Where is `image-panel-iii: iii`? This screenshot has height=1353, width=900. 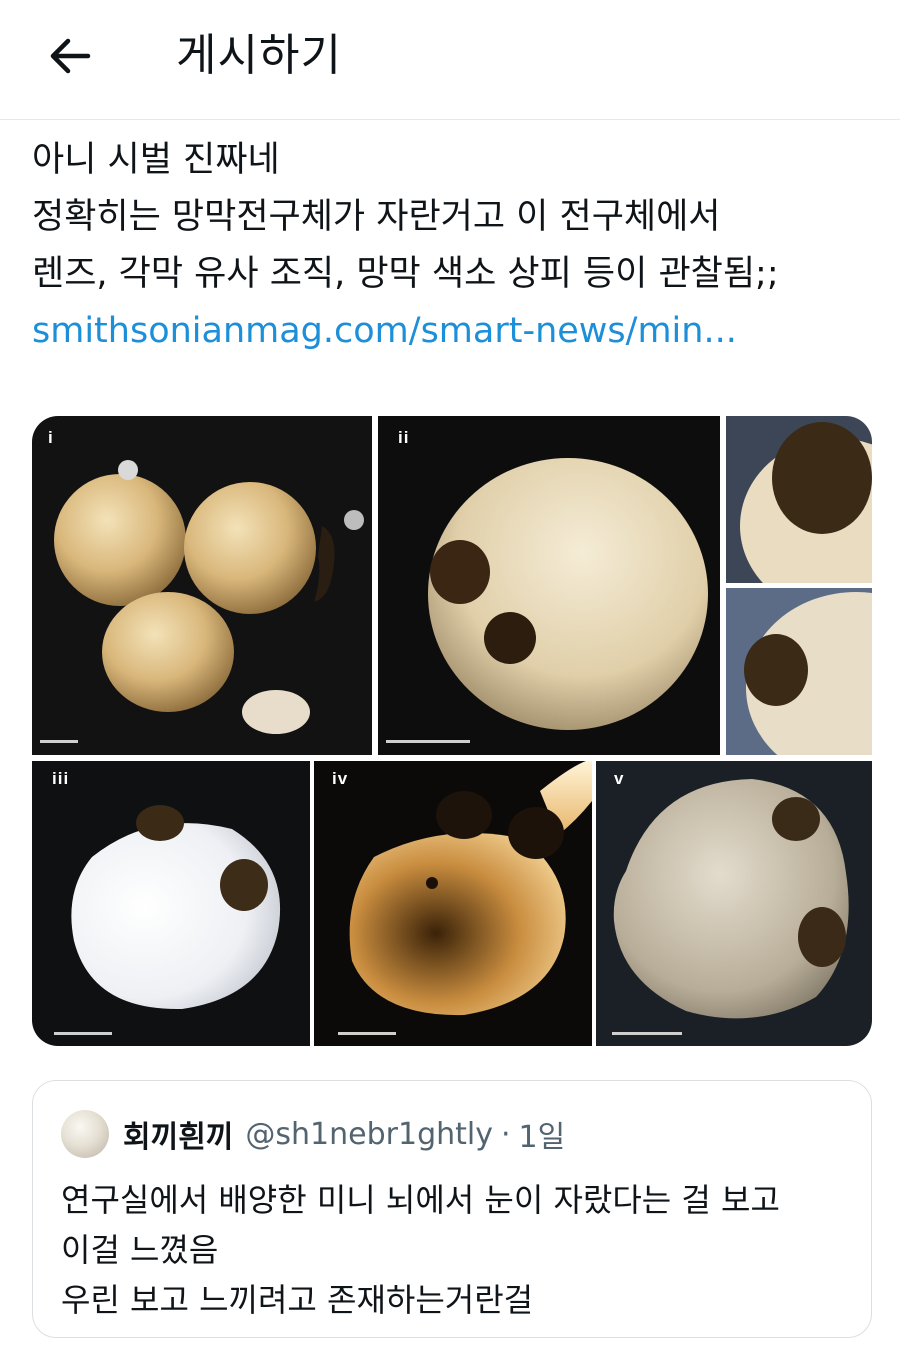 image-panel-iii: iii is located at coordinates (171, 903).